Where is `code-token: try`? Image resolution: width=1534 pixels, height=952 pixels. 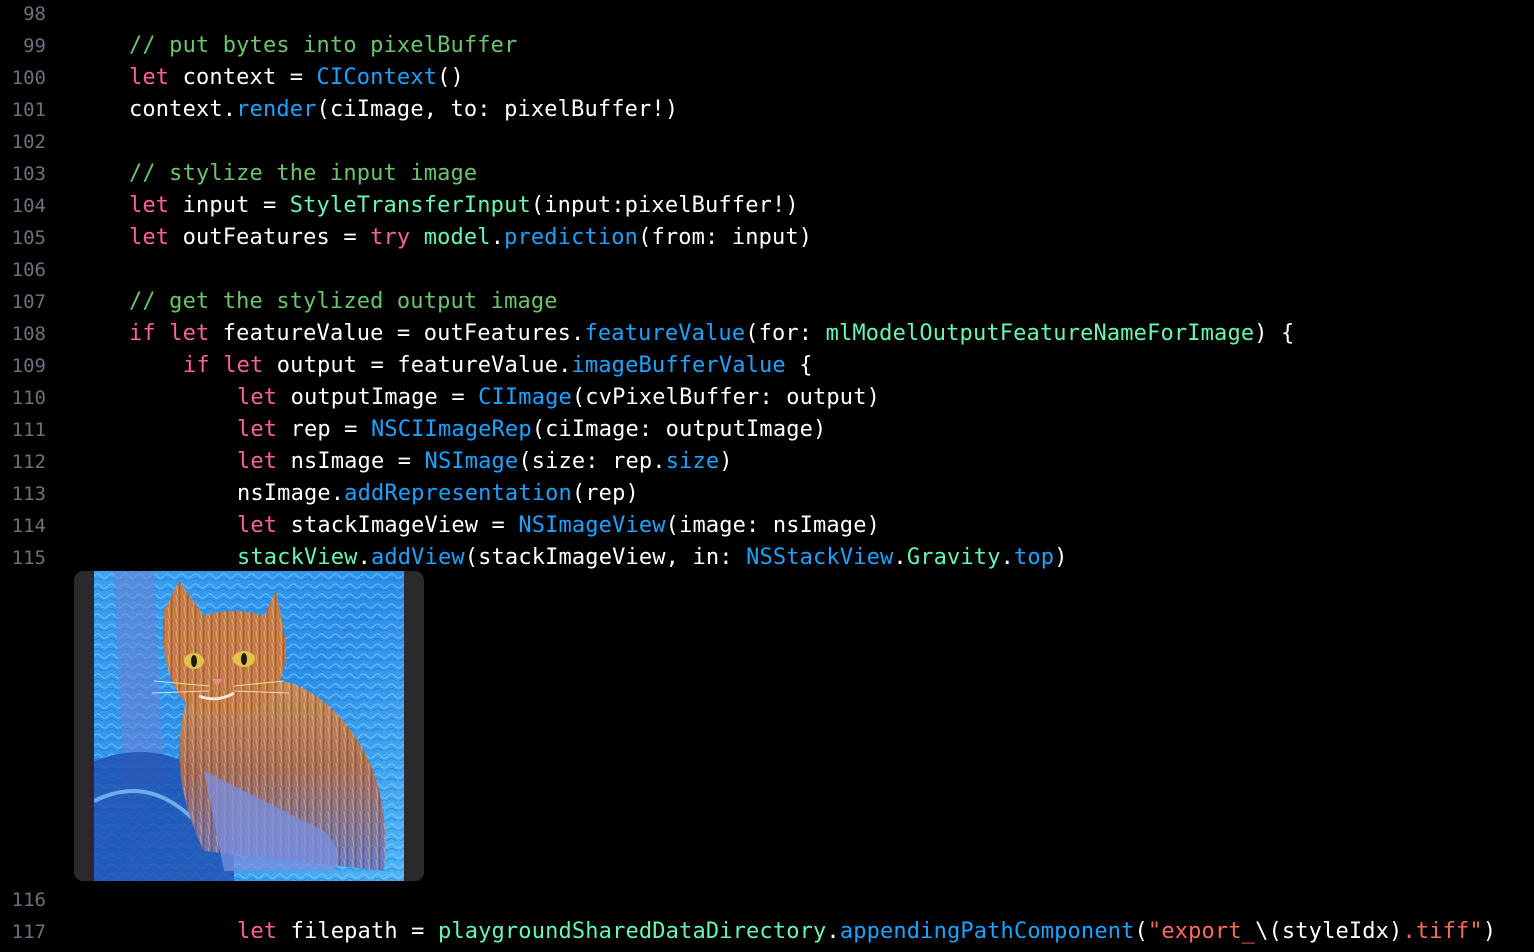 code-token: try is located at coordinates (390, 237).